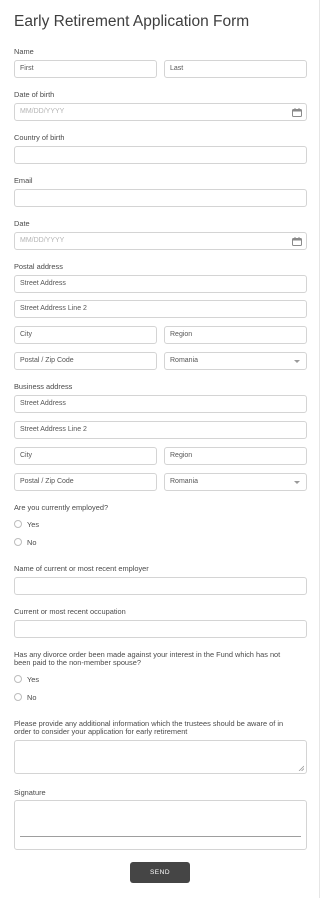 The image size is (320, 898). I want to click on form-title: Early Retirement Application Form, so click(132, 21).